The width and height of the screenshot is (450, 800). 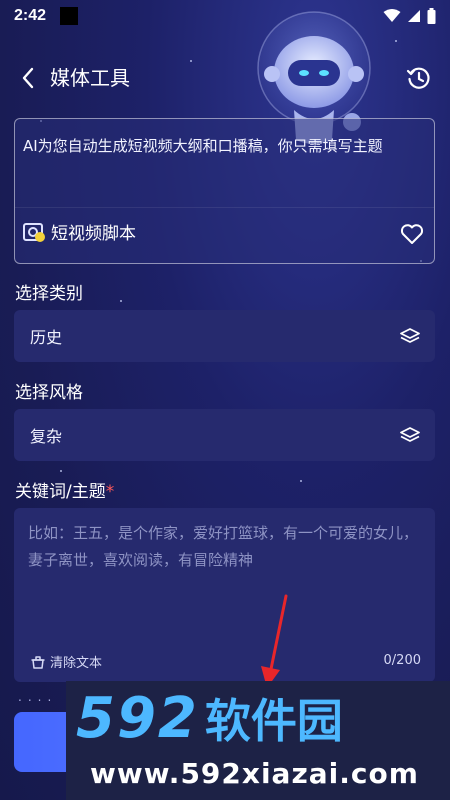 I want to click on clear-text-button: 清除文本, so click(x=66, y=661).